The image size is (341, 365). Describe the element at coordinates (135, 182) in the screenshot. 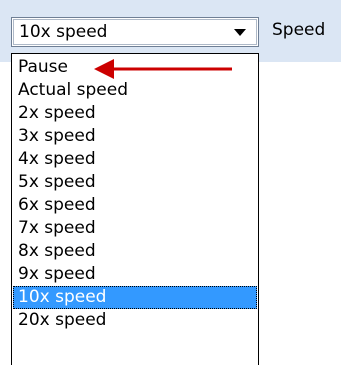

I see `option-5x-speed: 5x speed` at that location.